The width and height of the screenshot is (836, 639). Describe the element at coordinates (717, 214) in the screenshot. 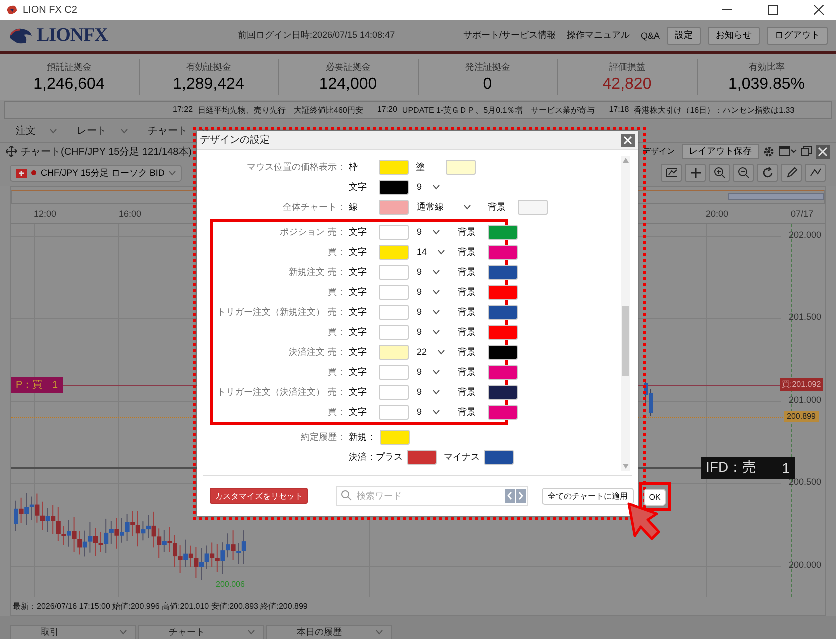

I see `time-label: 20:00` at that location.